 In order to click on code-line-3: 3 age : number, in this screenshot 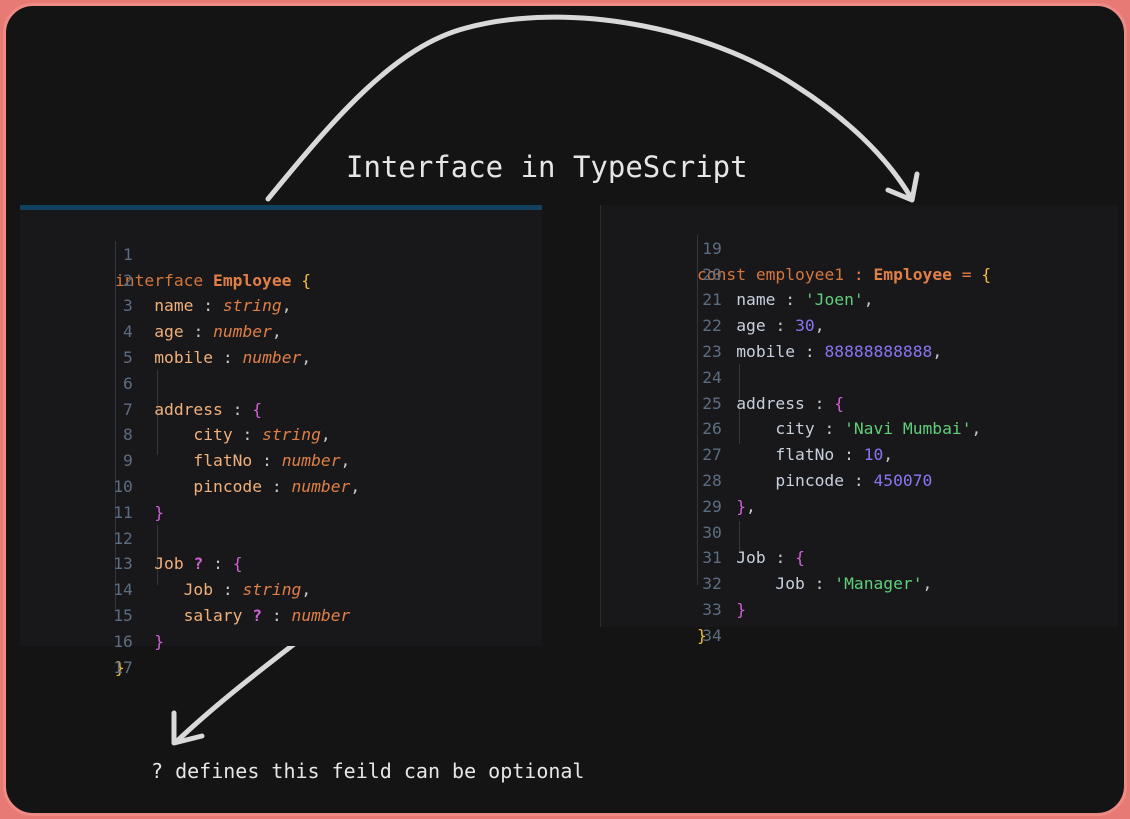, I will do `click(281, 304)`.